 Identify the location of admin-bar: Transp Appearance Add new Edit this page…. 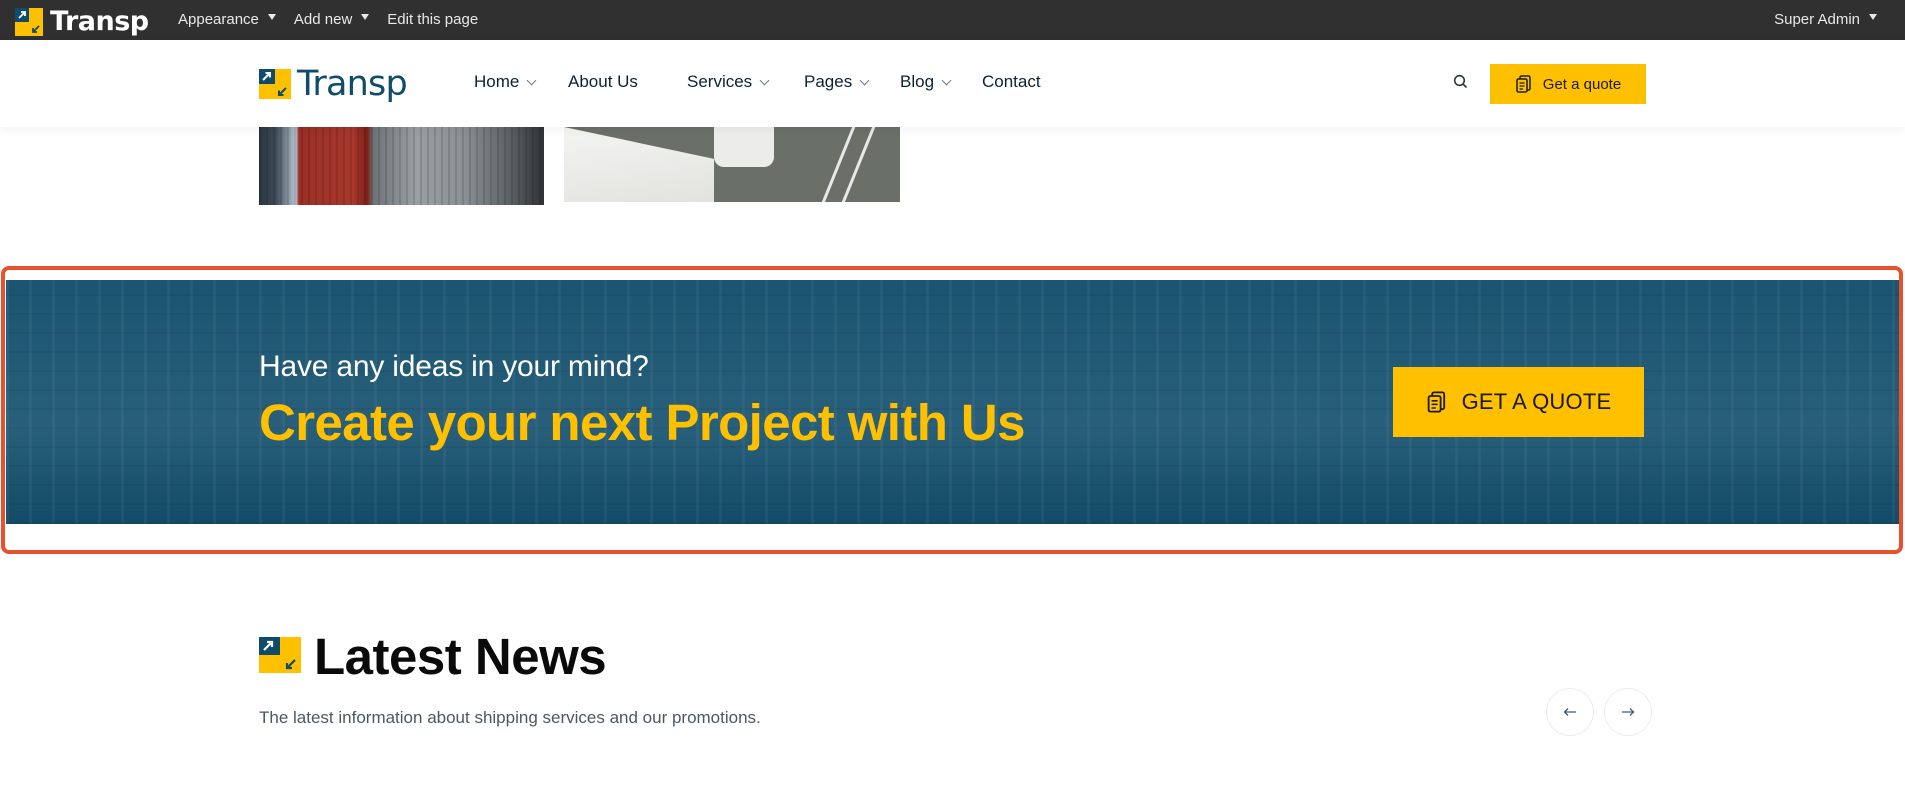
(952, 20).